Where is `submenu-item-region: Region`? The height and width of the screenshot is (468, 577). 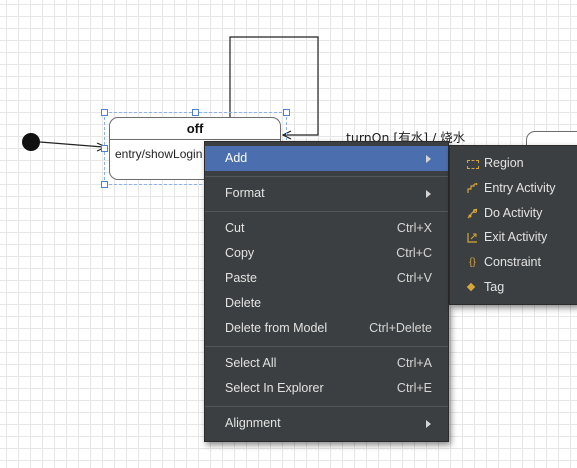 submenu-item-region: Region is located at coordinates (513, 163).